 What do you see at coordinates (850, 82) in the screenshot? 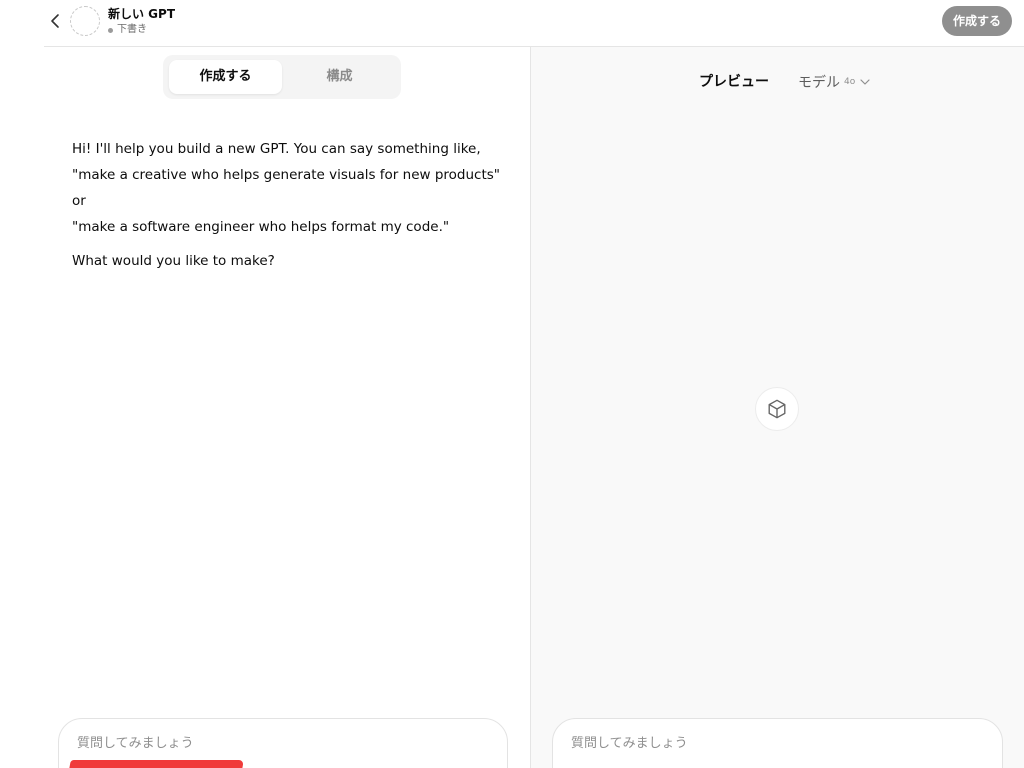
I see `model-value: 4o` at bounding box center [850, 82].